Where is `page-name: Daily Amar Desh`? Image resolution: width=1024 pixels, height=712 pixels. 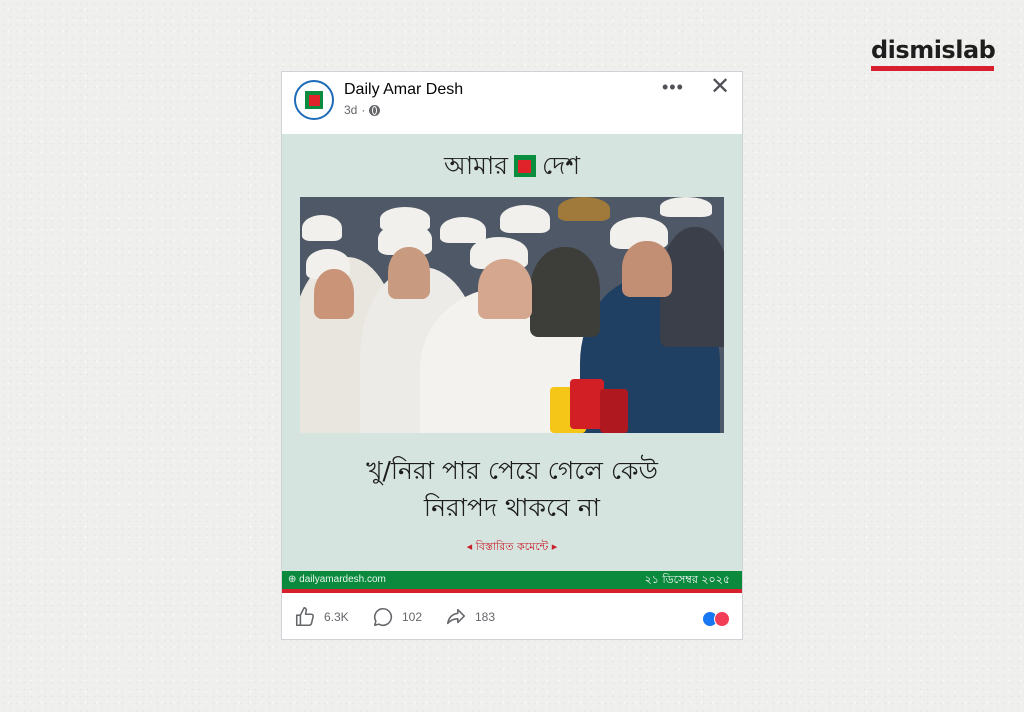 page-name: Daily Amar Desh is located at coordinates (403, 90).